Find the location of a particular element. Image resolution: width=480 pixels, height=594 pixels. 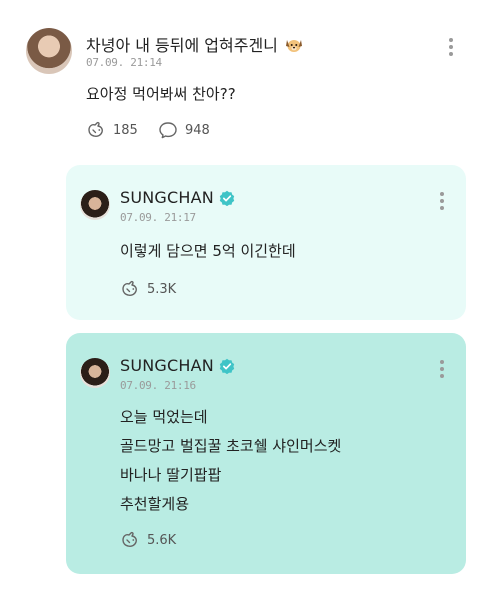

like-count: 185 is located at coordinates (125, 130).